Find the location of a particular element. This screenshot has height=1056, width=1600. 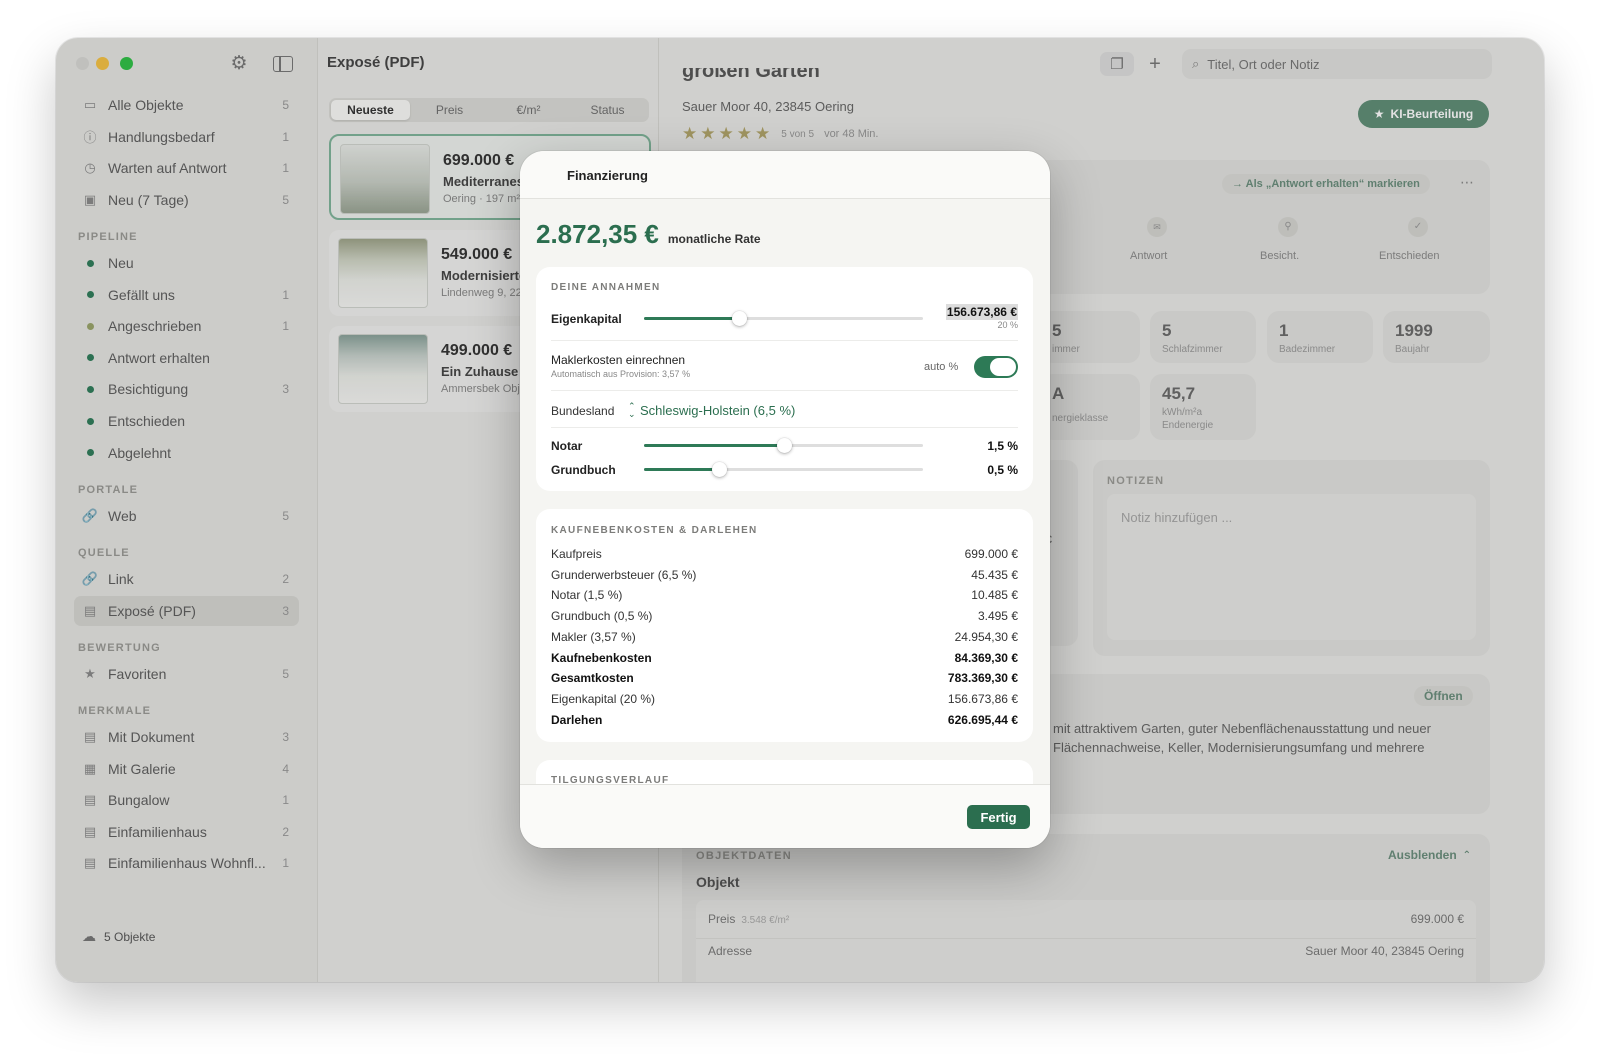

cost-row: Grundbuch (0,5 %) 3.495 € is located at coordinates (784, 616).